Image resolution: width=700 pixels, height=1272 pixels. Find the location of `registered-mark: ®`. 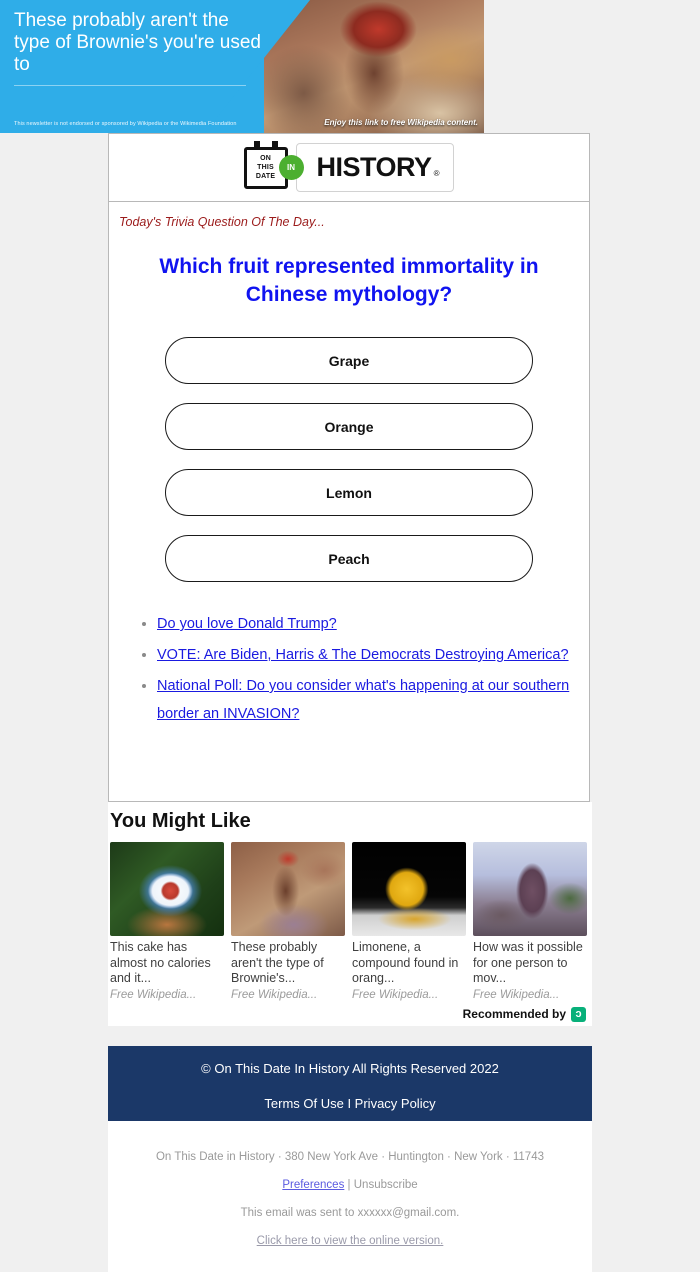

registered-mark: ® is located at coordinates (436, 173).